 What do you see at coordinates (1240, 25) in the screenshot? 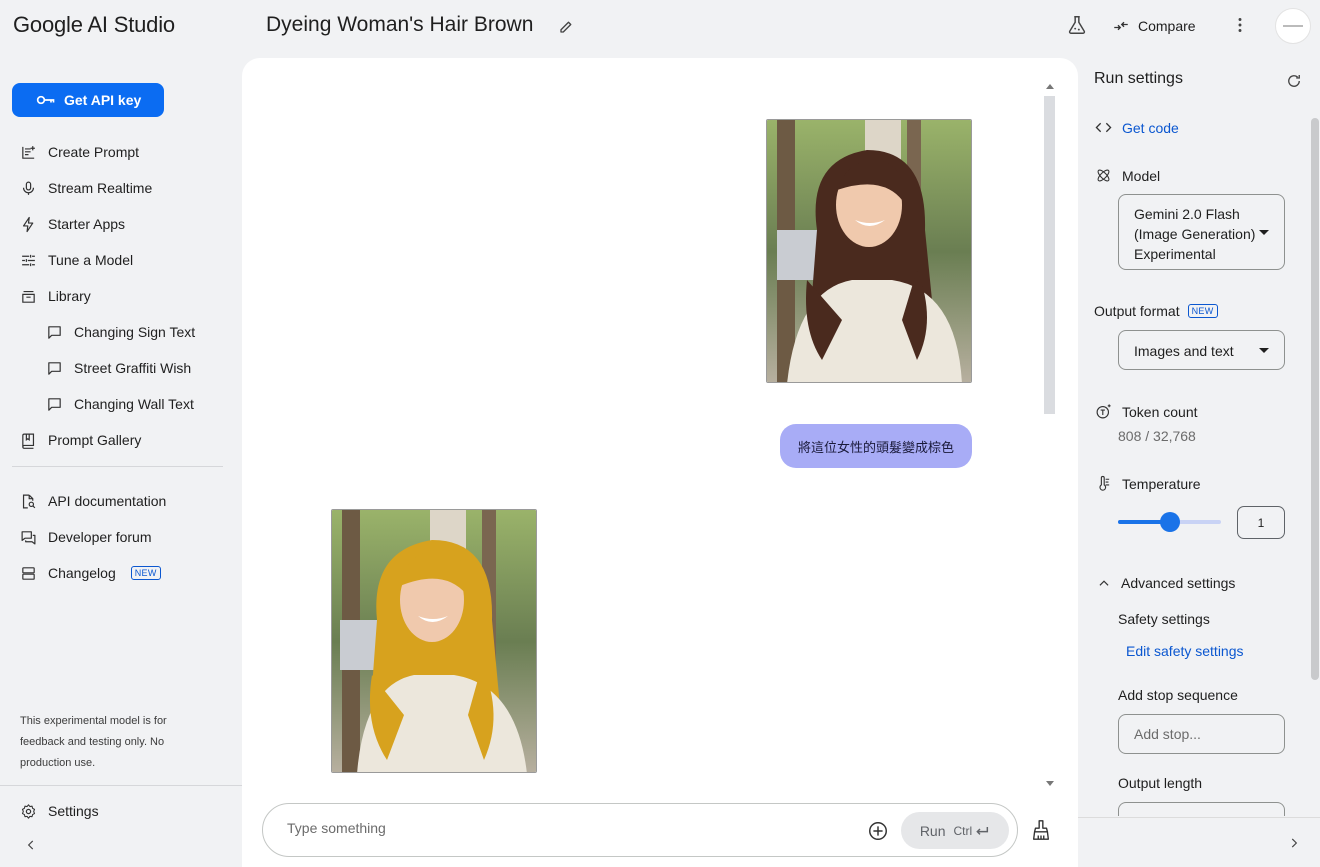
I see `more-vert-icon` at bounding box center [1240, 25].